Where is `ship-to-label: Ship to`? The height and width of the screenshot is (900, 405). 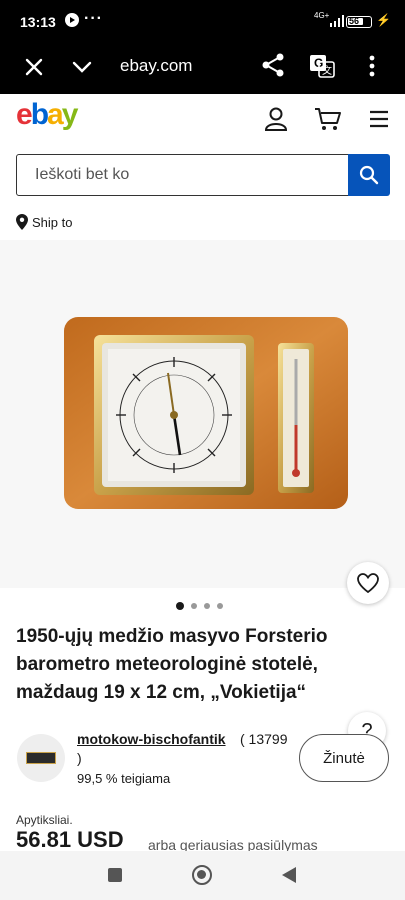
ship-to-label: Ship to is located at coordinates (52, 222).